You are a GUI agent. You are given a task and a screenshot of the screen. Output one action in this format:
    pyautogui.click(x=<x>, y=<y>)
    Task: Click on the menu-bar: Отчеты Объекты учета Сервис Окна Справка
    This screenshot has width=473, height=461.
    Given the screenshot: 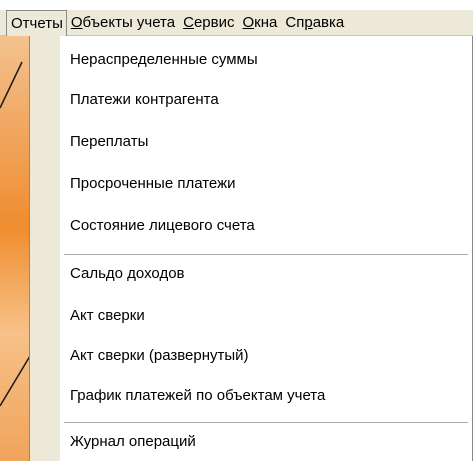 What is the action you would take?
    pyautogui.click(x=236, y=22)
    